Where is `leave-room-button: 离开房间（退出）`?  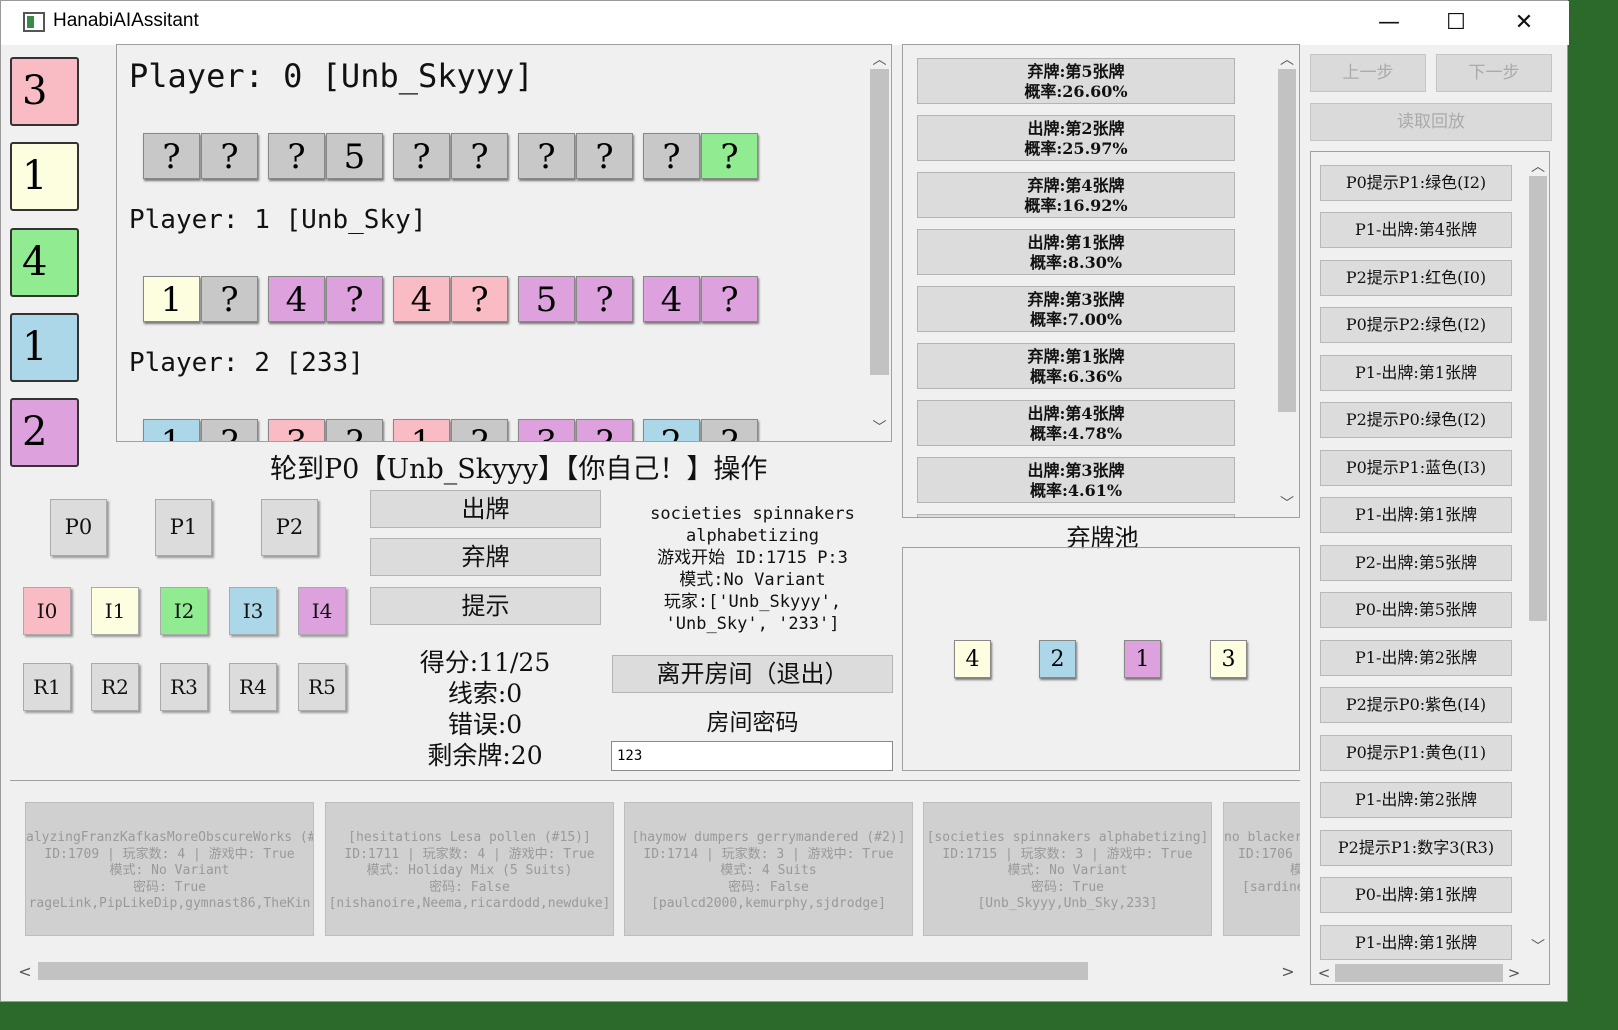
leave-room-button: 离开房间（退出） is located at coordinates (752, 674).